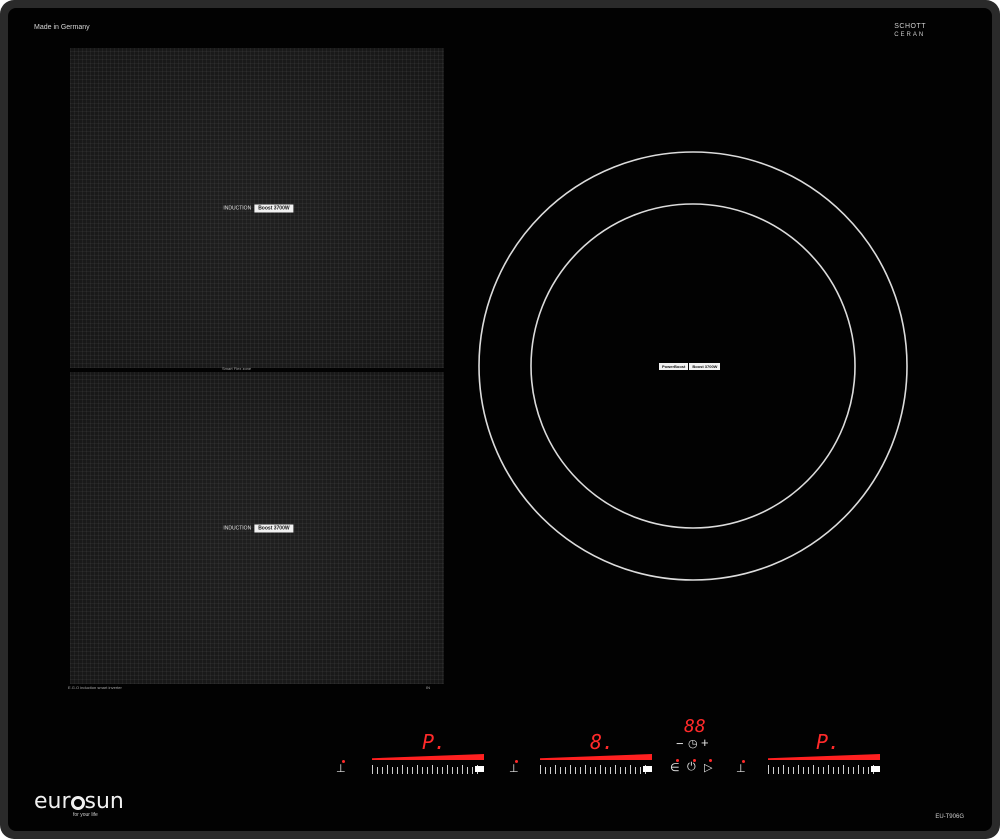 Image resolution: width=1000 pixels, height=839 pixels. What do you see at coordinates (434, 742) in the screenshot?
I see `power-display-left: P.` at bounding box center [434, 742].